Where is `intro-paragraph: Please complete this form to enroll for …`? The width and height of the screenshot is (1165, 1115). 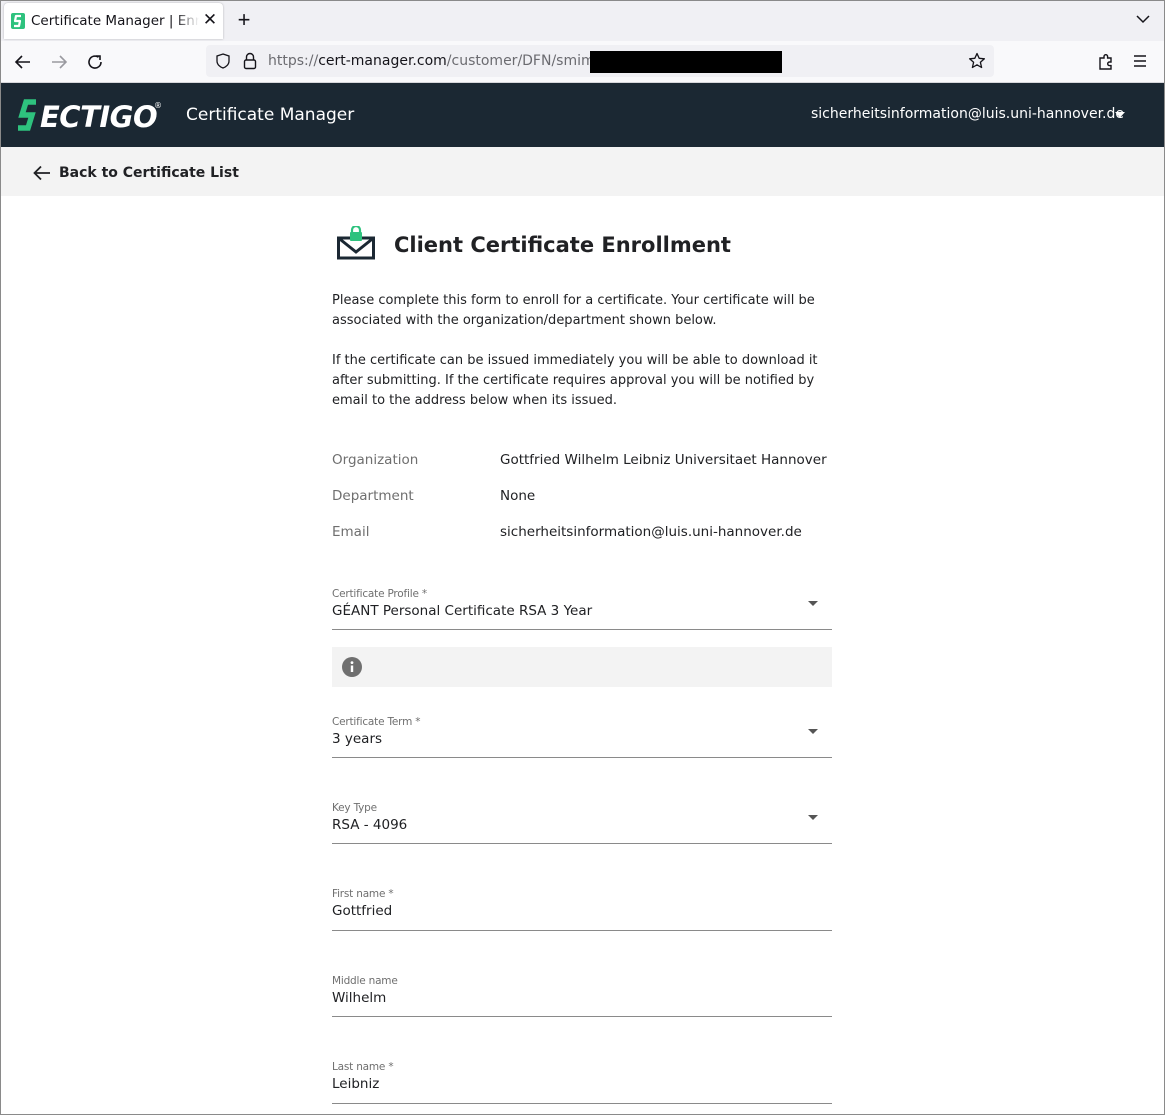
intro-paragraph: Please complete this form to enroll for … is located at coordinates (573, 310).